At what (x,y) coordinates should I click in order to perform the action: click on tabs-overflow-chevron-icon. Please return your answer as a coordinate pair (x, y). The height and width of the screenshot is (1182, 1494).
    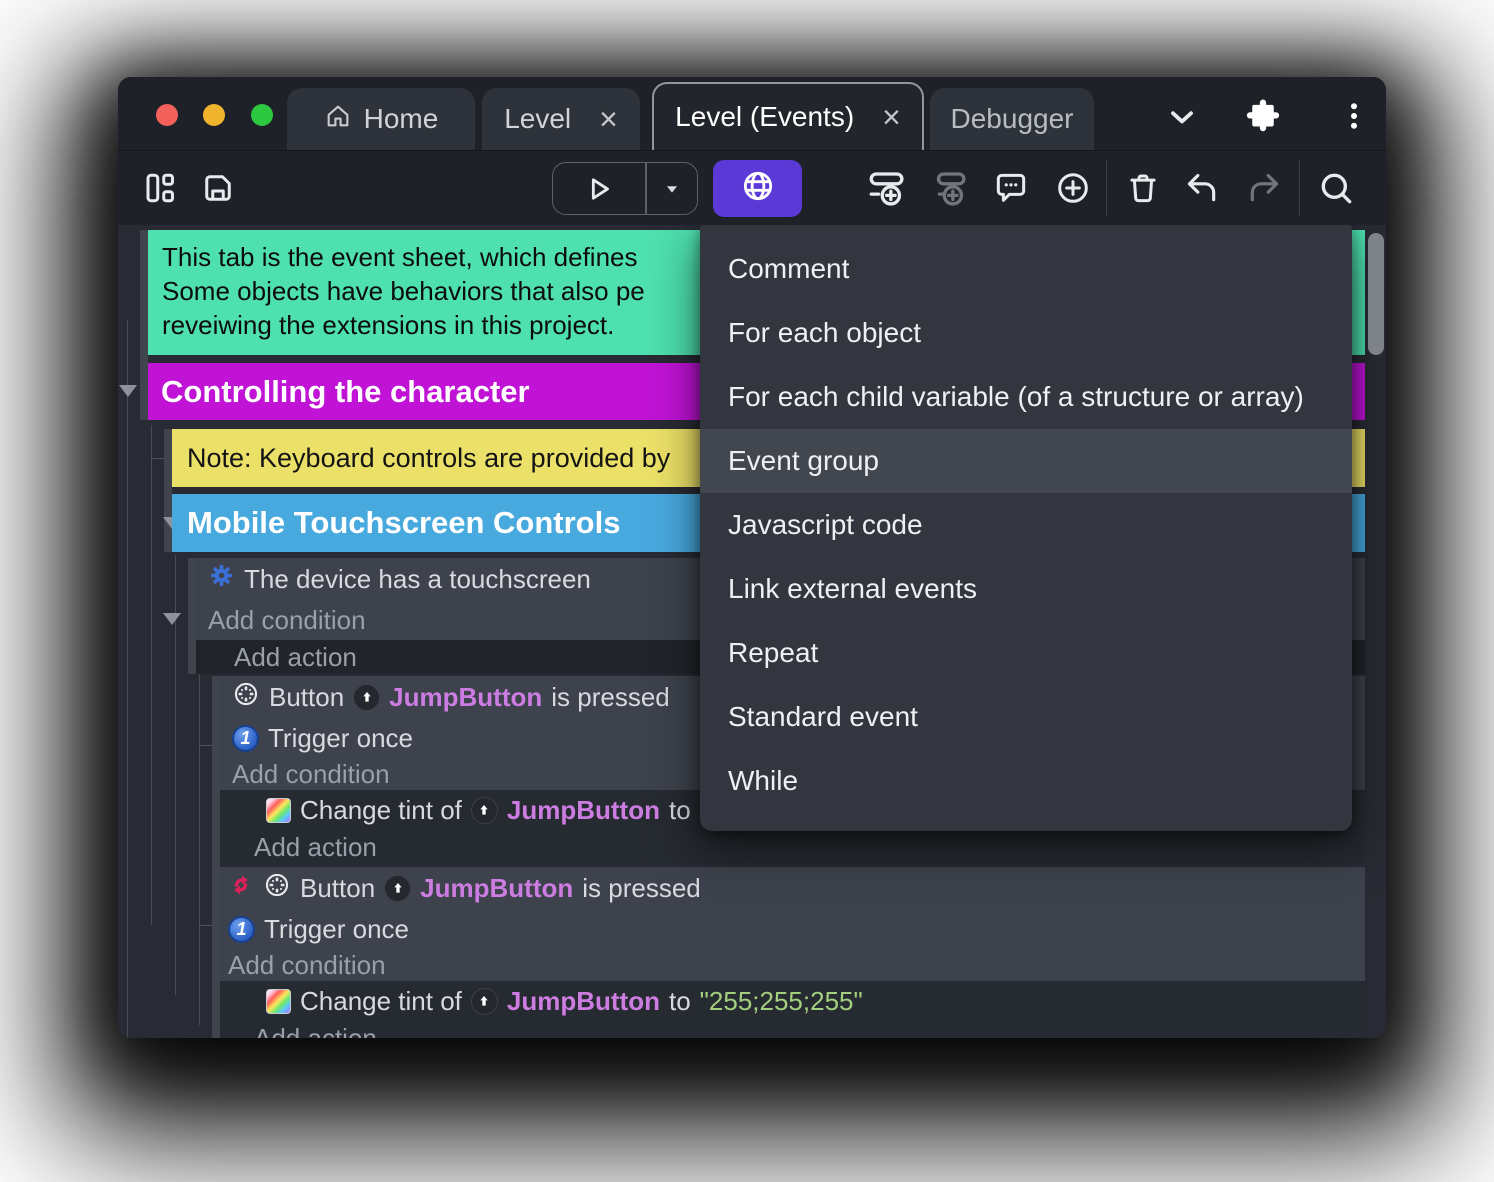
    Looking at the image, I should click on (1182, 119).